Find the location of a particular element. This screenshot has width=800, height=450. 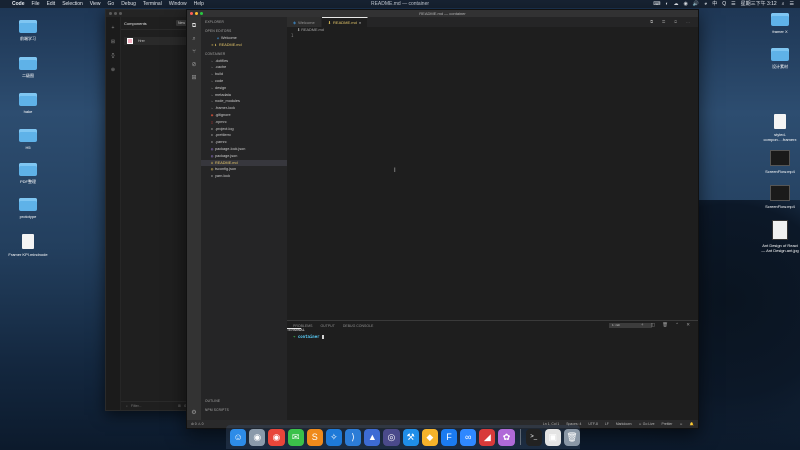

desktop-folder: prototype is located at coordinates (28, 208).